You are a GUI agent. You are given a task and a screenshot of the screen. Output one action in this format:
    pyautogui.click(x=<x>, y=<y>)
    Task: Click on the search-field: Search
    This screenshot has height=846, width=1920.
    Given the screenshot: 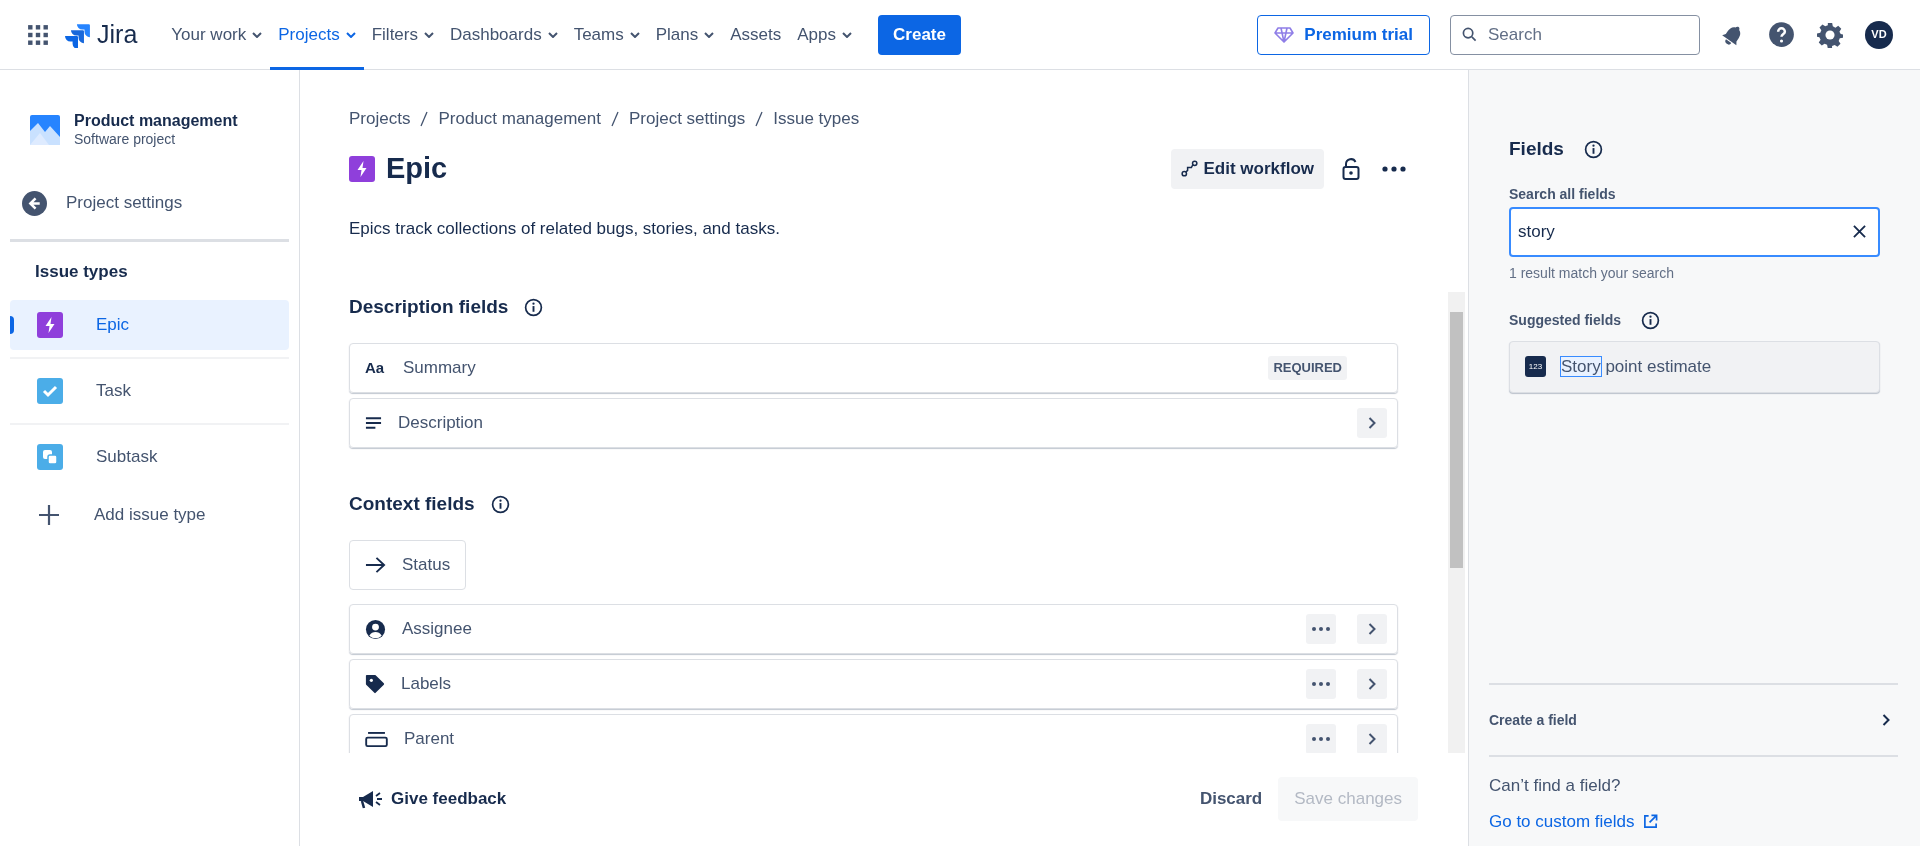 What is the action you would take?
    pyautogui.click(x=1575, y=34)
    